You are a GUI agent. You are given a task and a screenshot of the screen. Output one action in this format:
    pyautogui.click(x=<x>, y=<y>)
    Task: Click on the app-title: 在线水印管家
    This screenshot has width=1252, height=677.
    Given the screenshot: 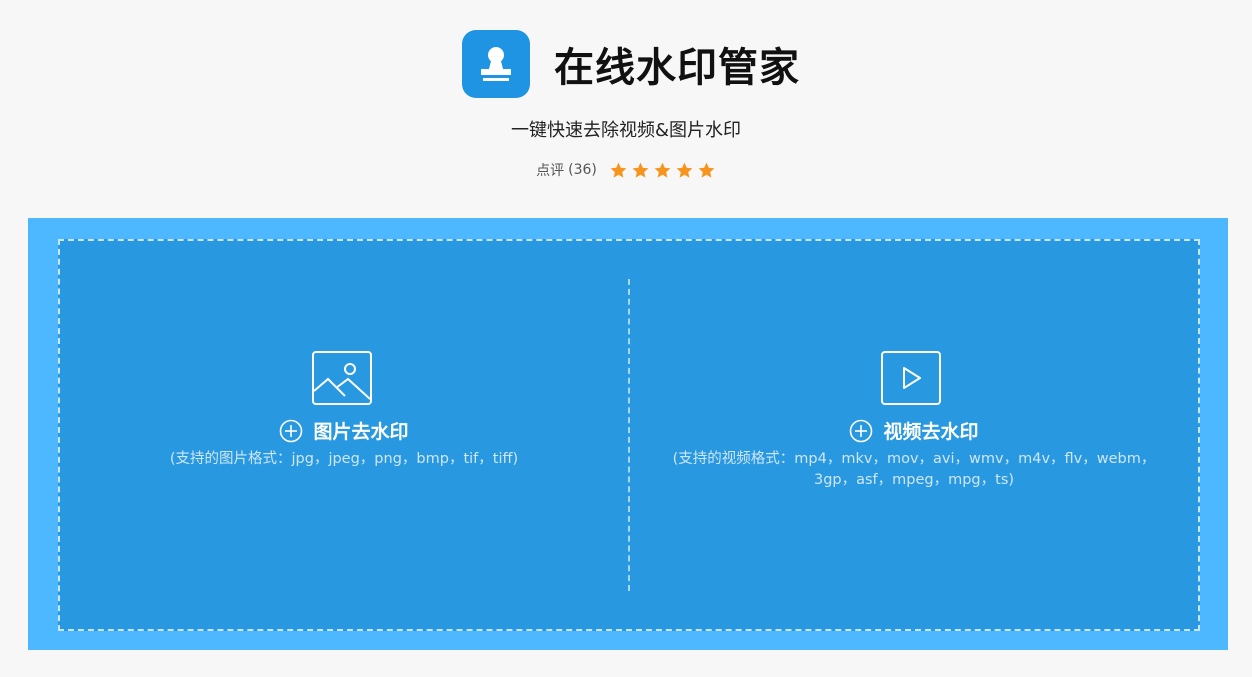 What is the action you would take?
    pyautogui.click(x=677, y=68)
    